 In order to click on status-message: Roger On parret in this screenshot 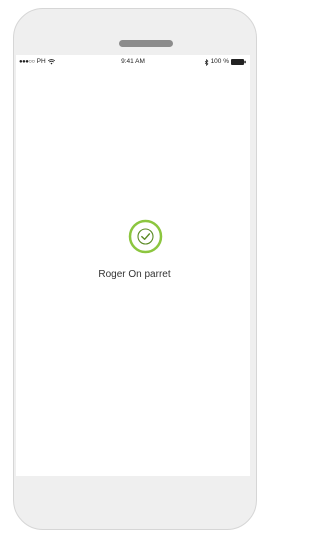, I will do `click(134, 274)`.